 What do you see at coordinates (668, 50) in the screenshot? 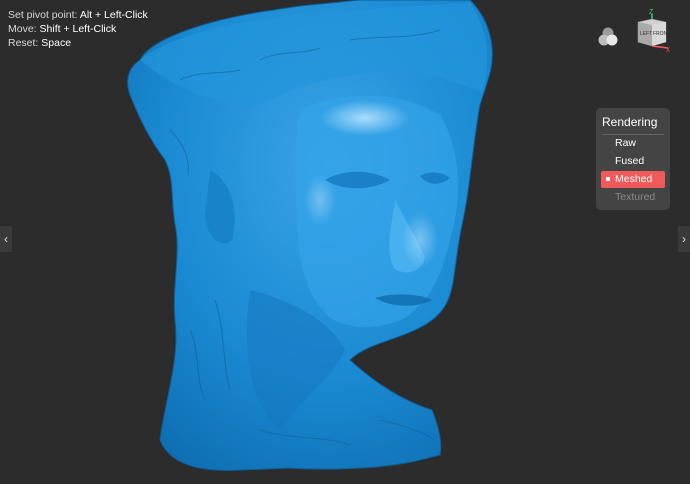
I see `gizmo-axis-x: X` at bounding box center [668, 50].